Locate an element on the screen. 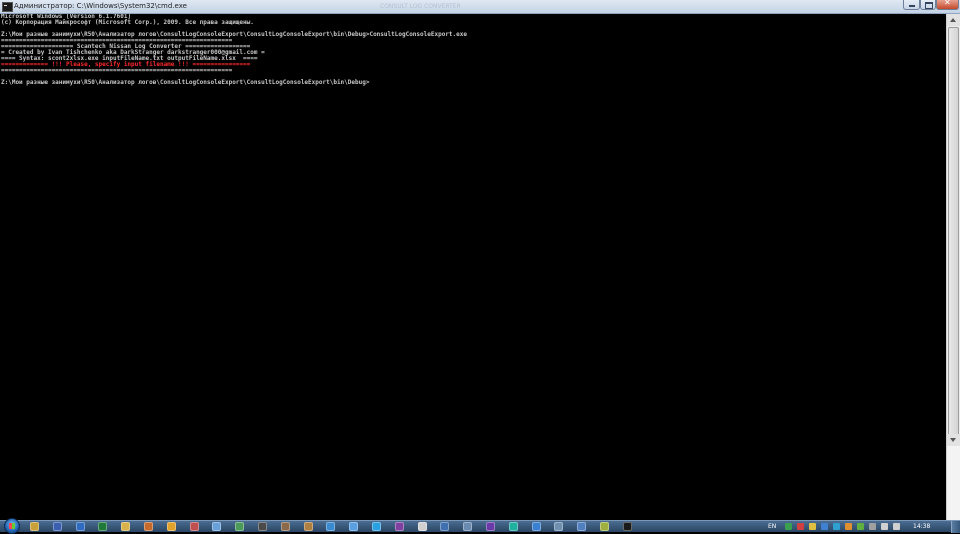 The width and height of the screenshot is (960, 534). tray-app2-icon is located at coordinates (800, 526).